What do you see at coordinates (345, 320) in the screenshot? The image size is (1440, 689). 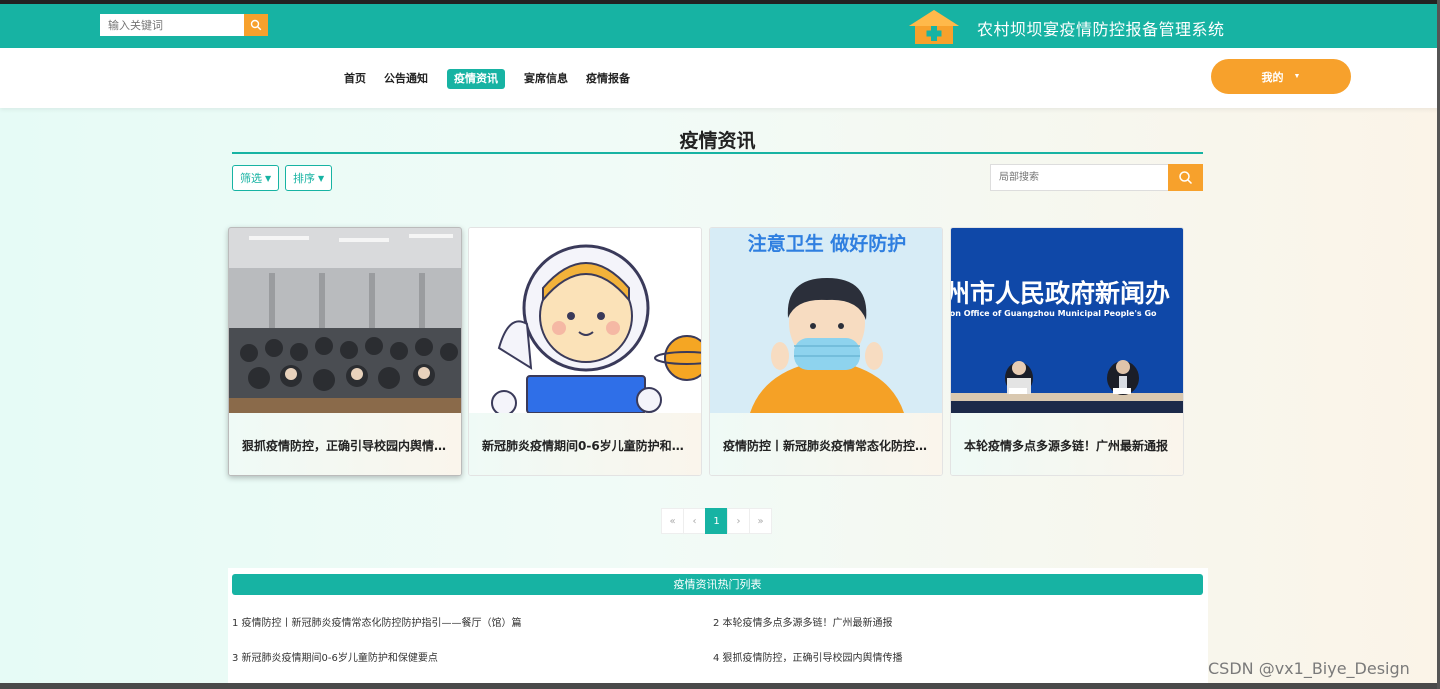 I see `classroom-photo` at bounding box center [345, 320].